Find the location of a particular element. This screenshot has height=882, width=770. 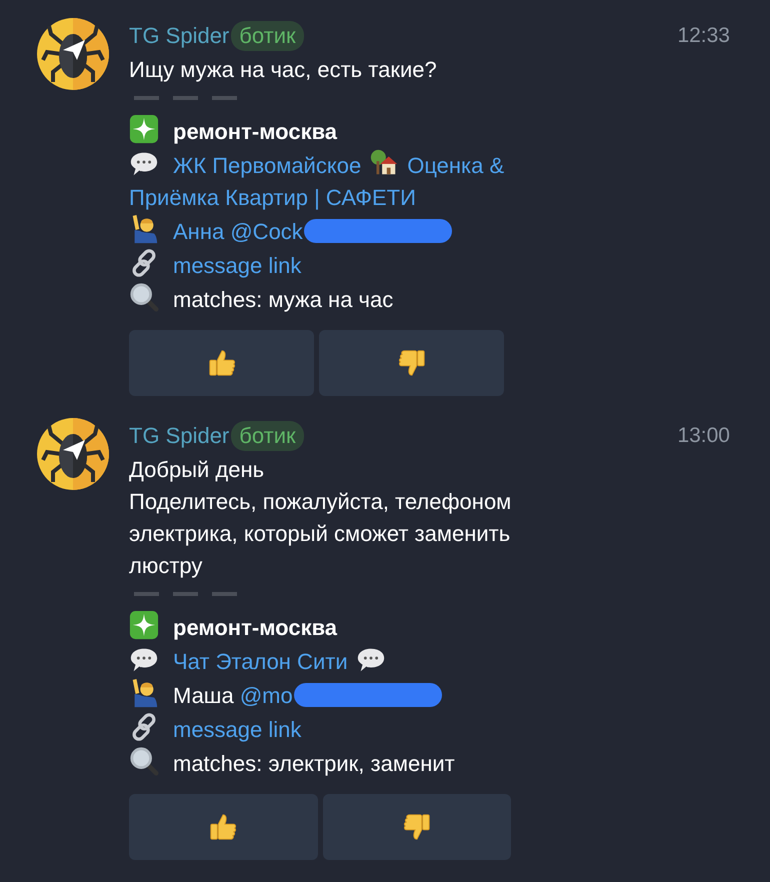

user-link: Анна @Cock is located at coordinates (238, 231).